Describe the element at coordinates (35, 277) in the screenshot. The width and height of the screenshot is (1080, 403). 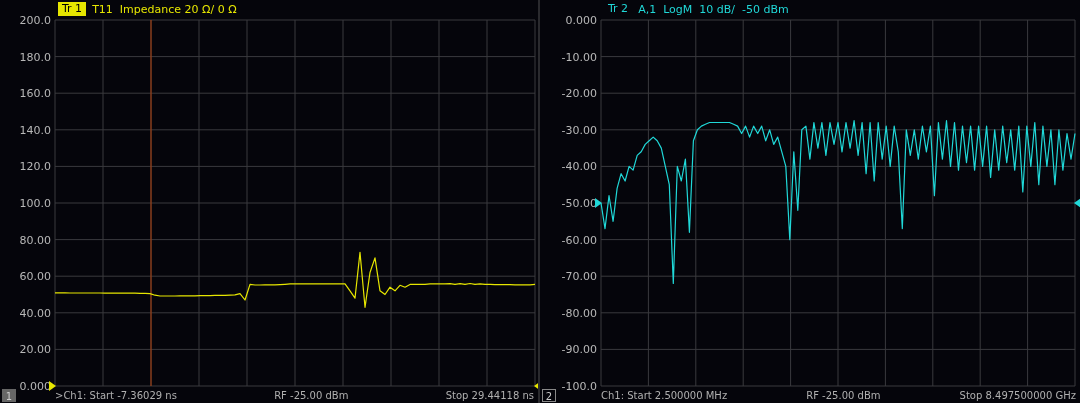
I see `y-tick-label: 60.00` at that location.